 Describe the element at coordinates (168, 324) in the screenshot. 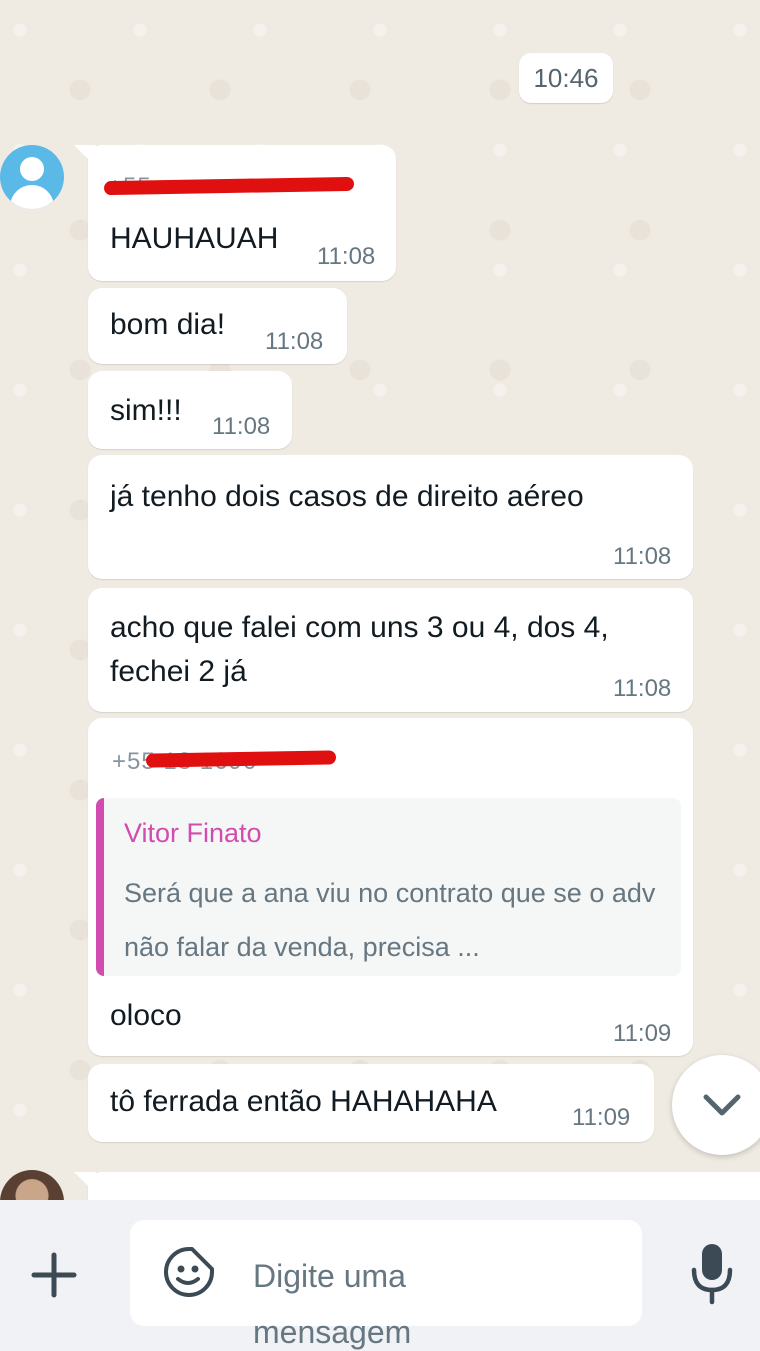

I see `message-text: bom dia!` at that location.